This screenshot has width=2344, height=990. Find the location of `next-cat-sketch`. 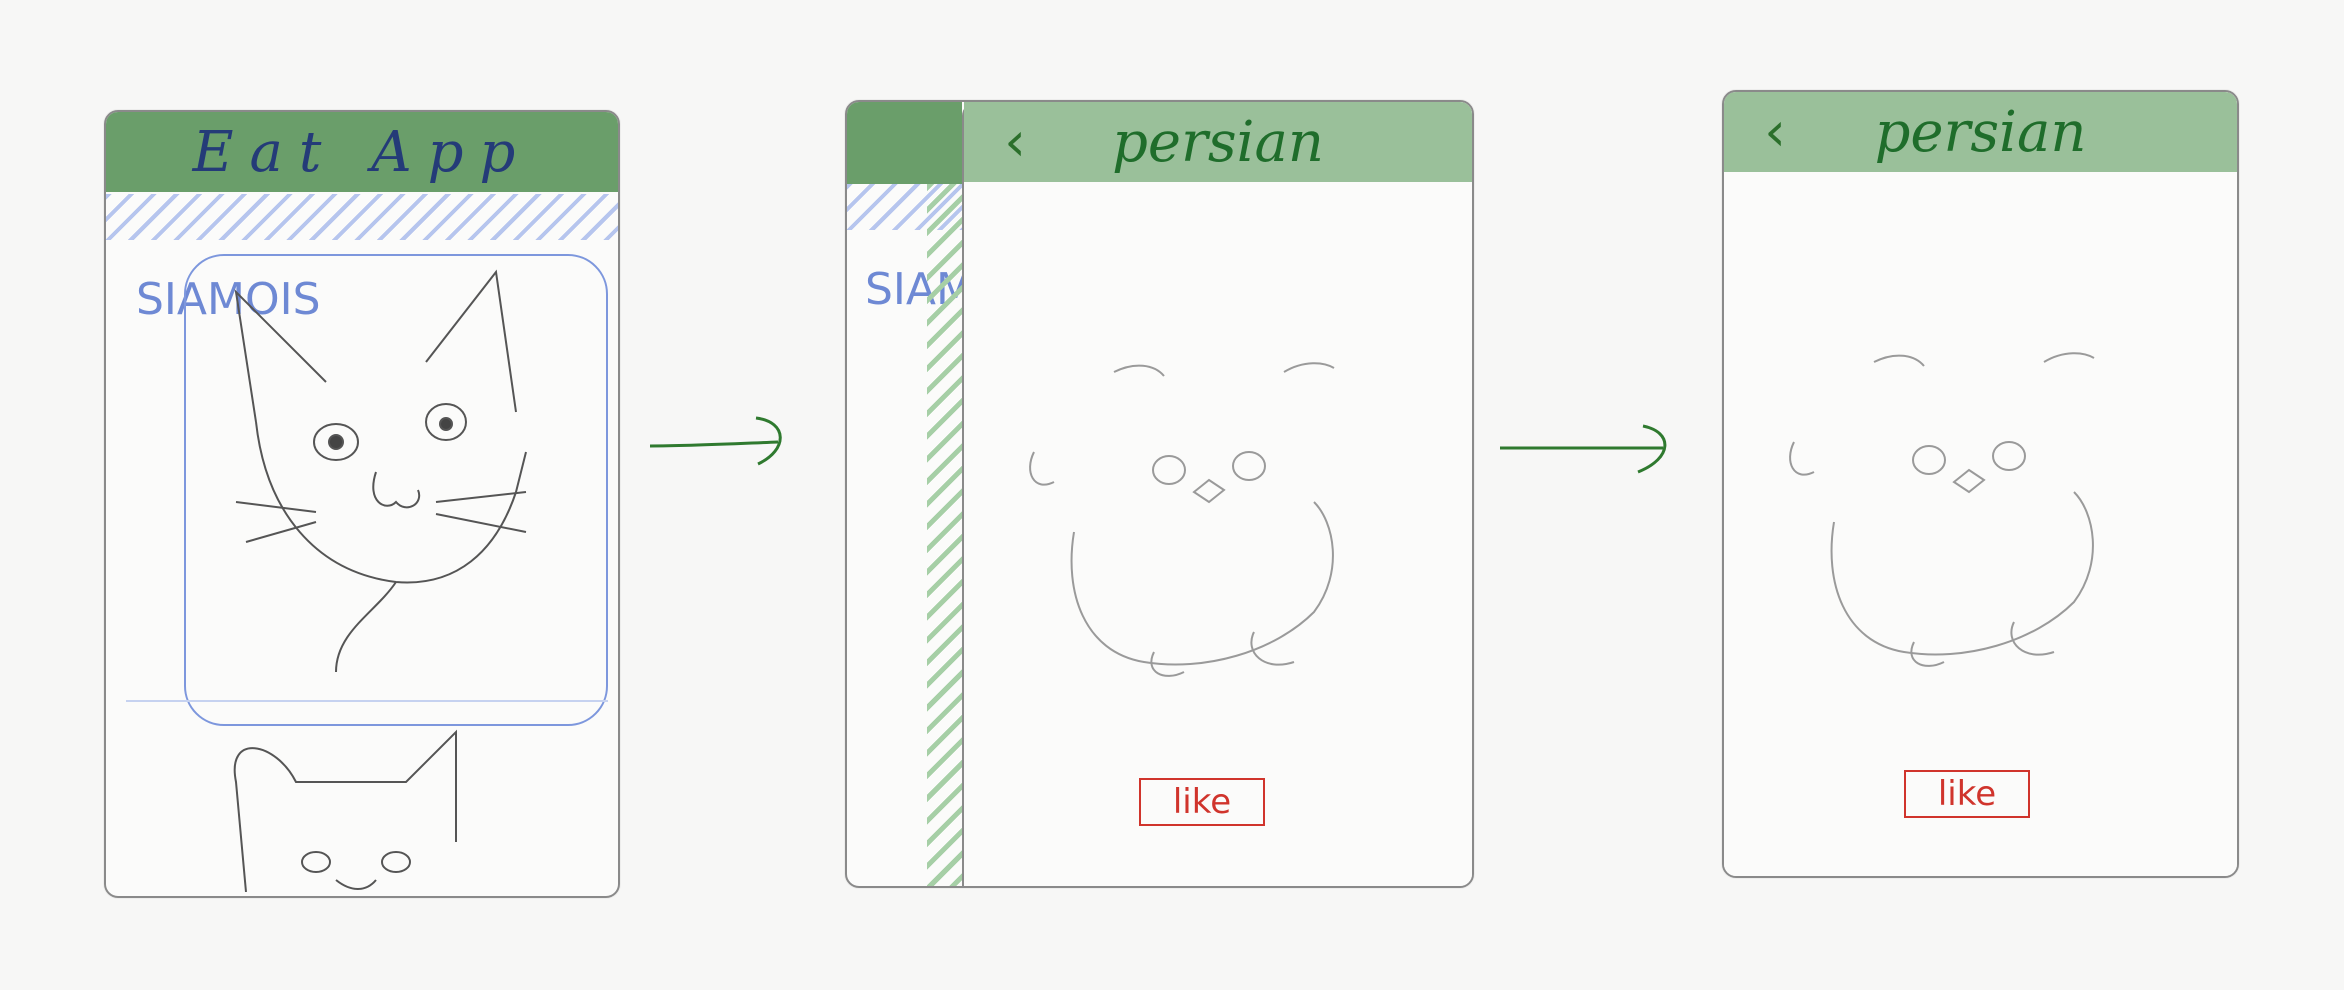

next-cat-sketch is located at coordinates (345, 810).